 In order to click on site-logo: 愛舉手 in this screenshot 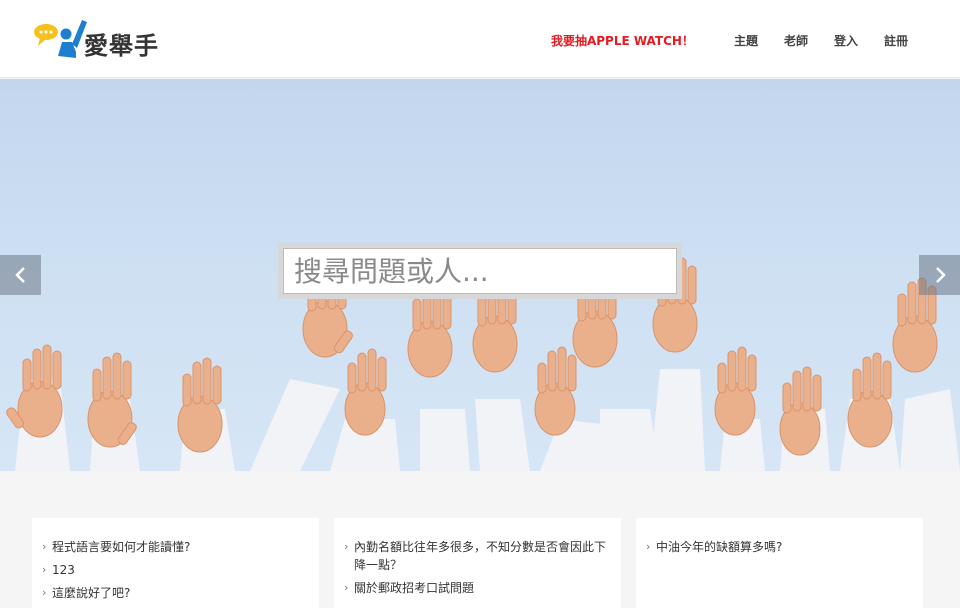, I will do `click(95, 39)`.